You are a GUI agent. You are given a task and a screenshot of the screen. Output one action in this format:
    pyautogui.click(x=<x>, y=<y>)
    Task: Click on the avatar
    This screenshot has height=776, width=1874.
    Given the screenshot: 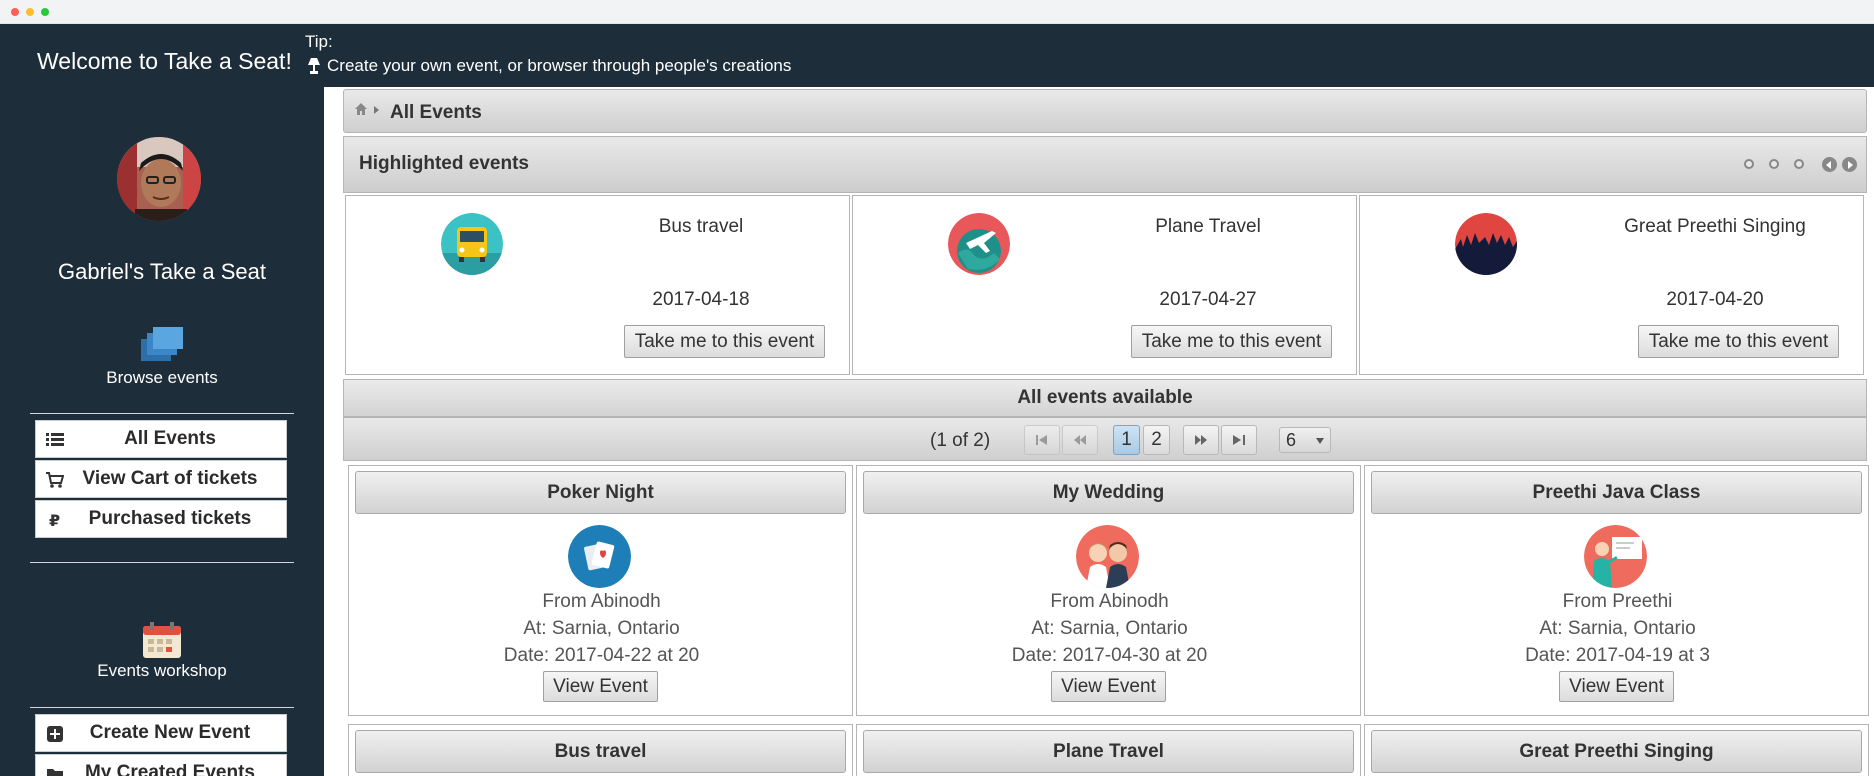 What is the action you would take?
    pyautogui.click(x=159, y=179)
    